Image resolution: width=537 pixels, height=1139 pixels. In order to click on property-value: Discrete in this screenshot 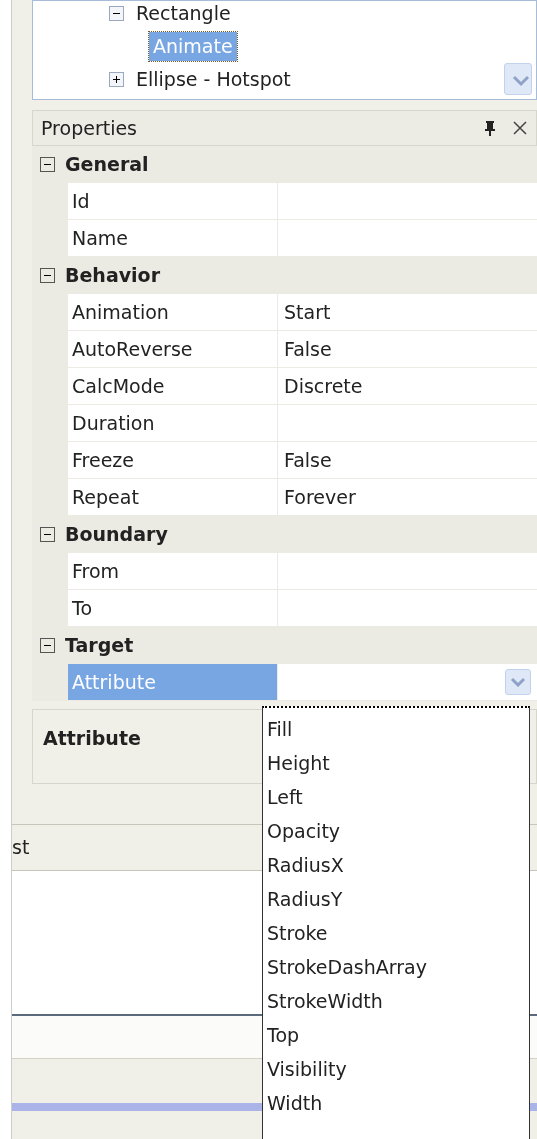, I will do `click(323, 386)`.